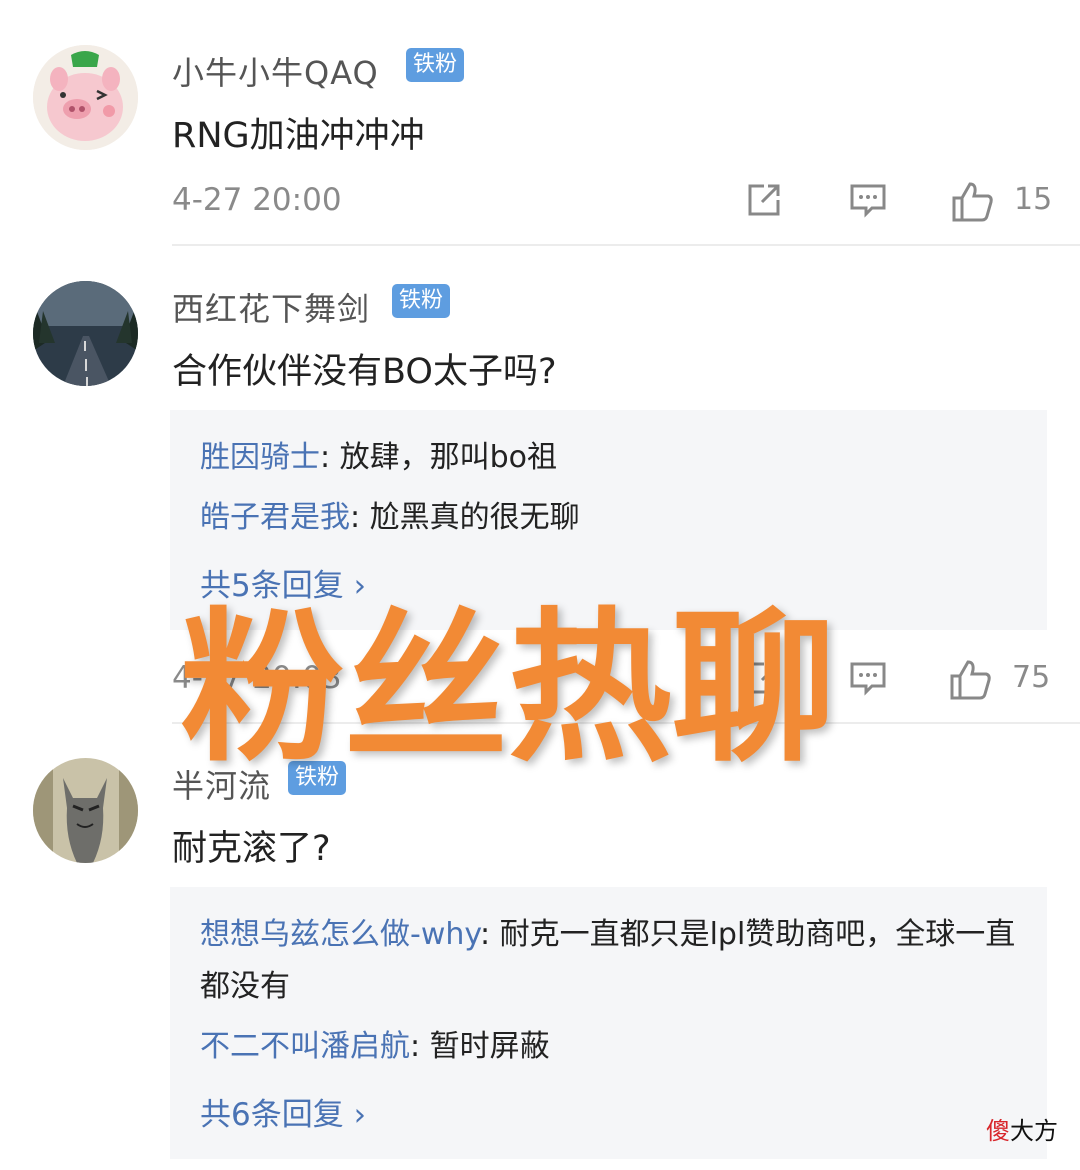  What do you see at coordinates (340, 934) in the screenshot?
I see `reply-username: 想想乌兹怎么做-why` at bounding box center [340, 934].